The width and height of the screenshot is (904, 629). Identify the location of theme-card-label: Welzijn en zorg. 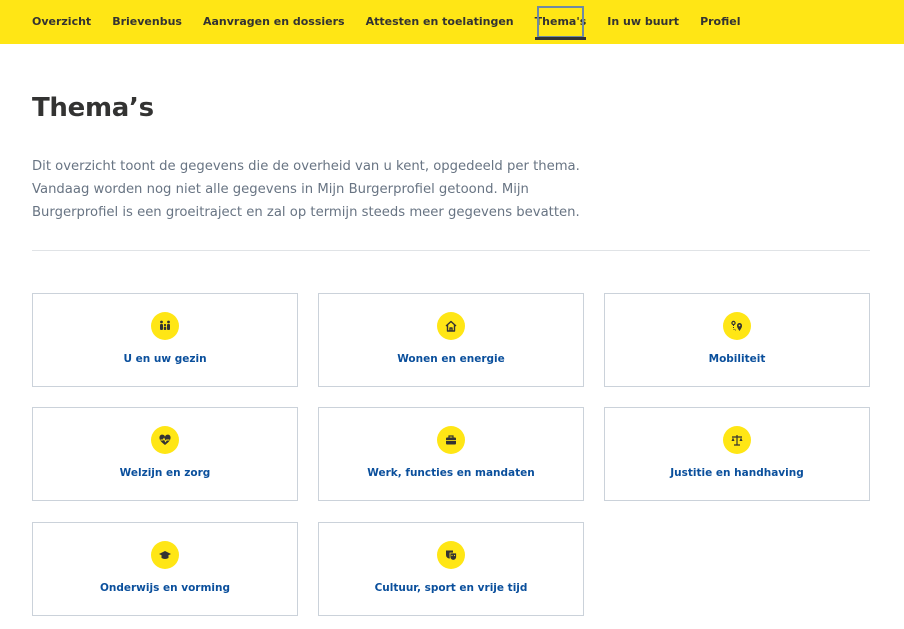
(165, 473).